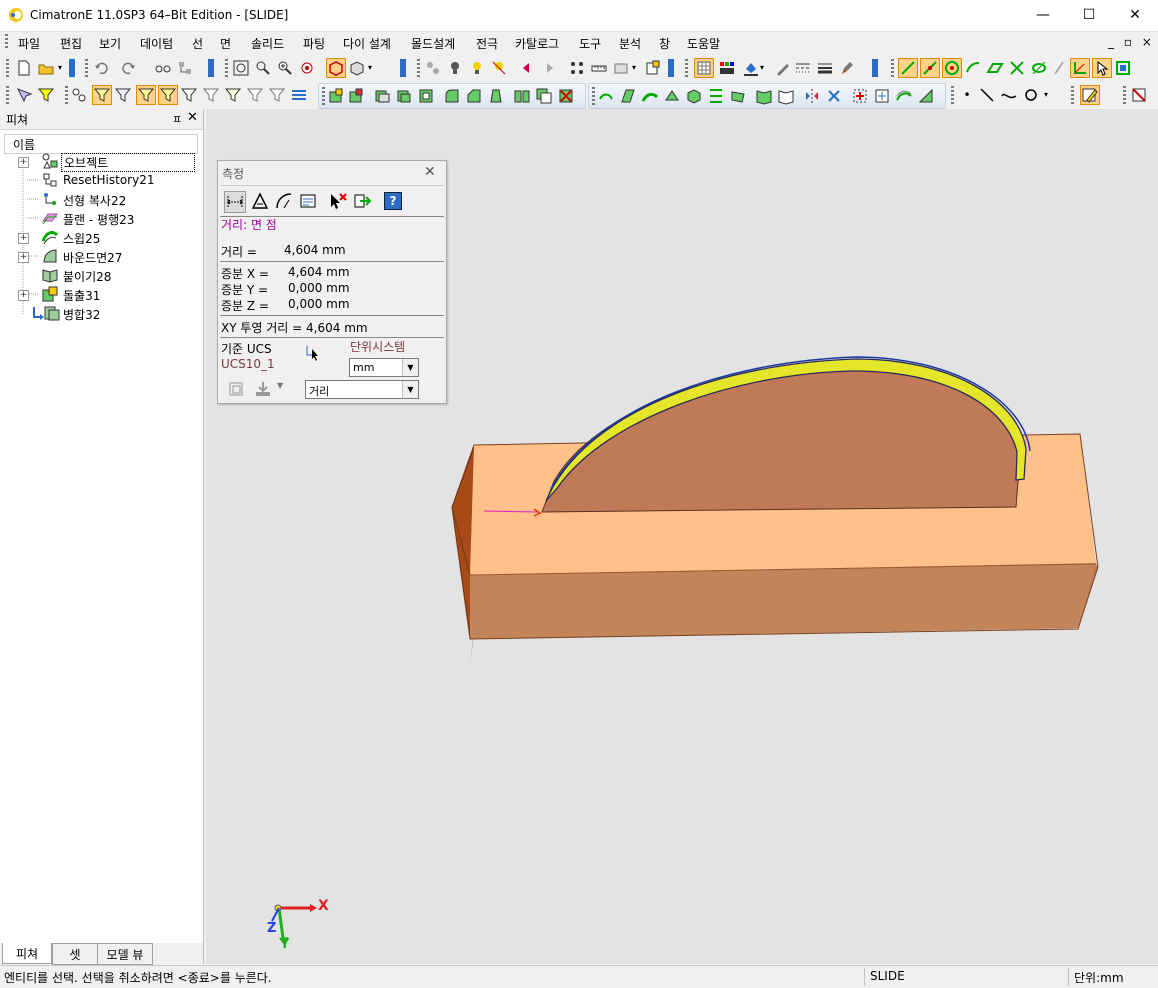 This screenshot has height=988, width=1158. Describe the element at coordinates (101, 144) in the screenshot. I see `name-column-header: 이름` at that location.